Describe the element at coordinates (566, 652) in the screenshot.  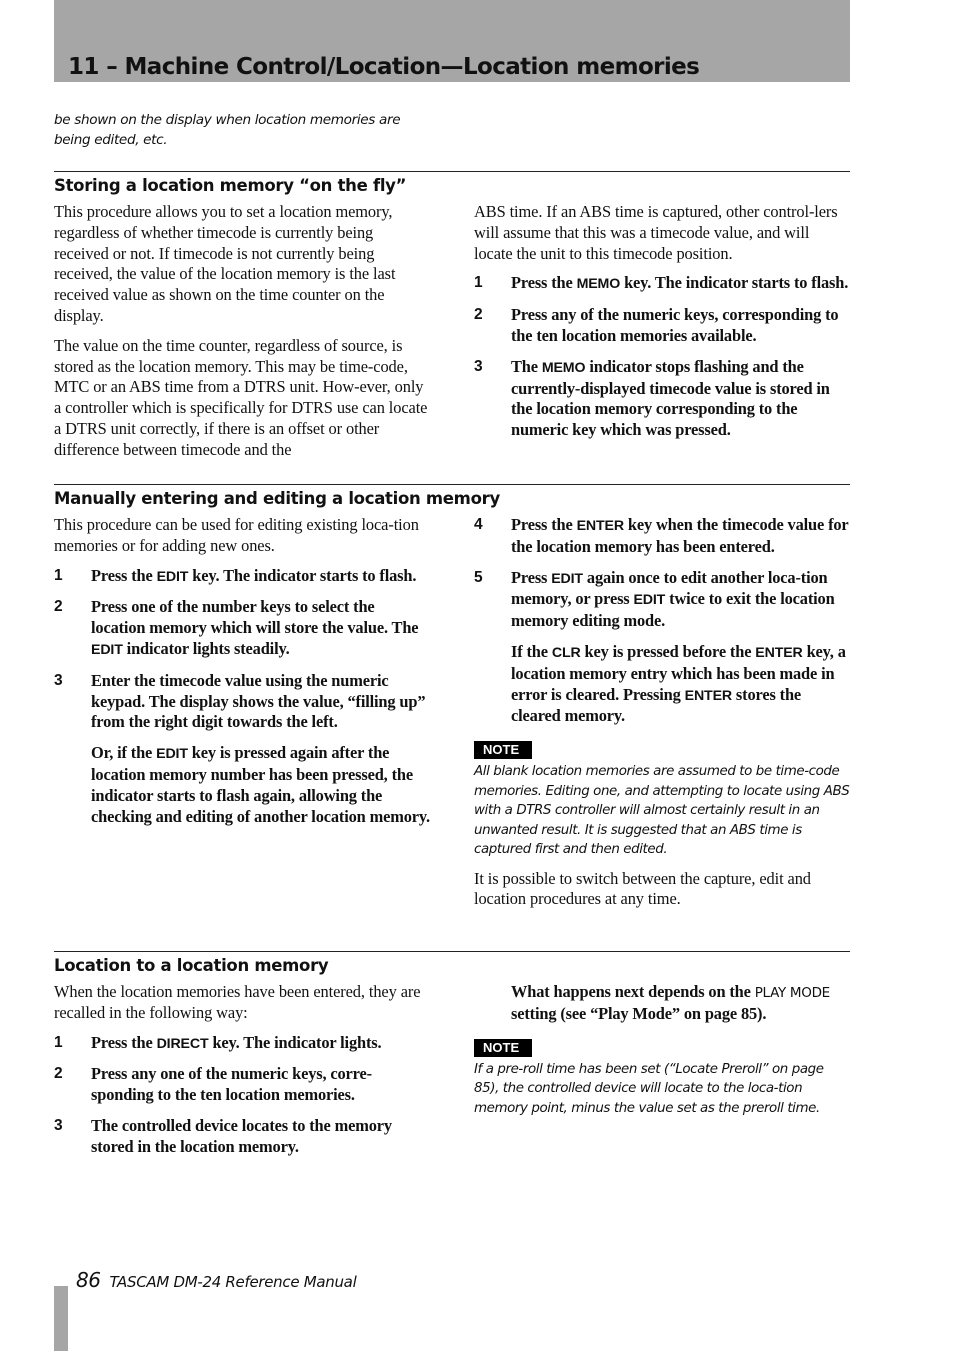
I see `key-name-clr: CLR` at that location.